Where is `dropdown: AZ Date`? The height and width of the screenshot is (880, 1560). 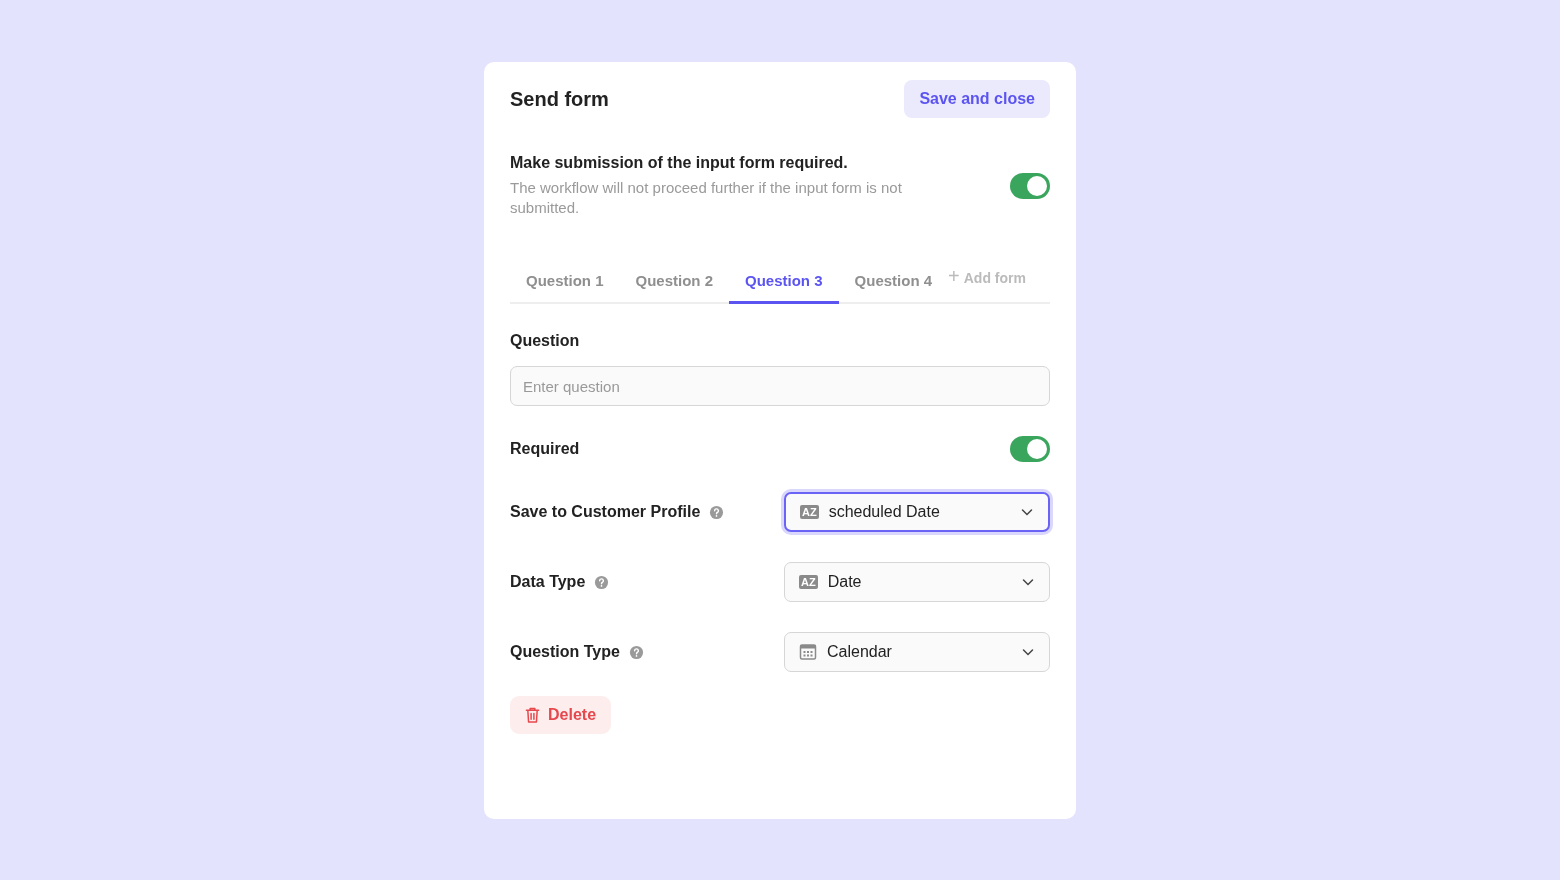 dropdown: AZ Date is located at coordinates (917, 582).